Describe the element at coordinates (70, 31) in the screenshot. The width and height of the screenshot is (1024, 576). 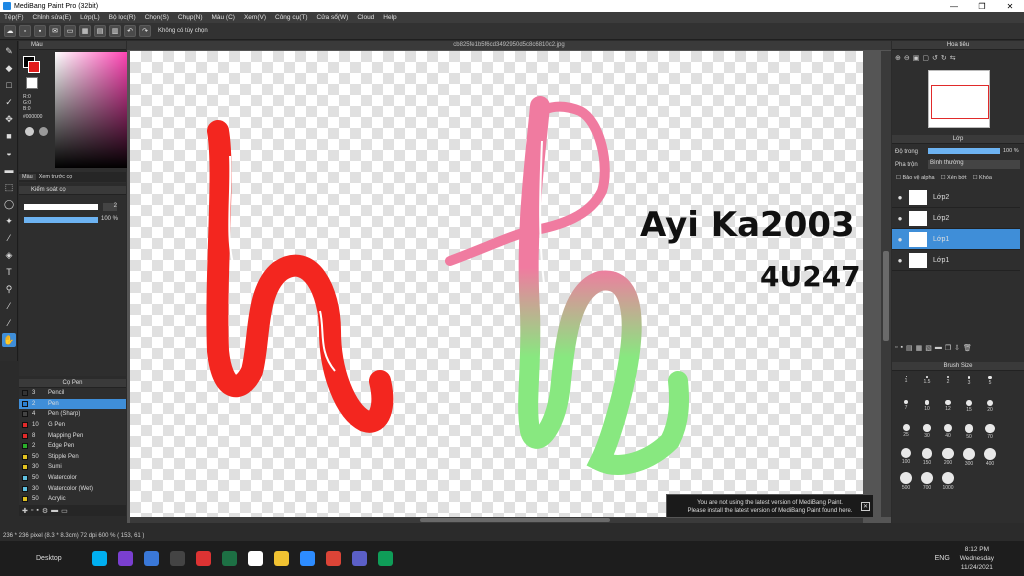
I see `layout-icon: ▭` at that location.